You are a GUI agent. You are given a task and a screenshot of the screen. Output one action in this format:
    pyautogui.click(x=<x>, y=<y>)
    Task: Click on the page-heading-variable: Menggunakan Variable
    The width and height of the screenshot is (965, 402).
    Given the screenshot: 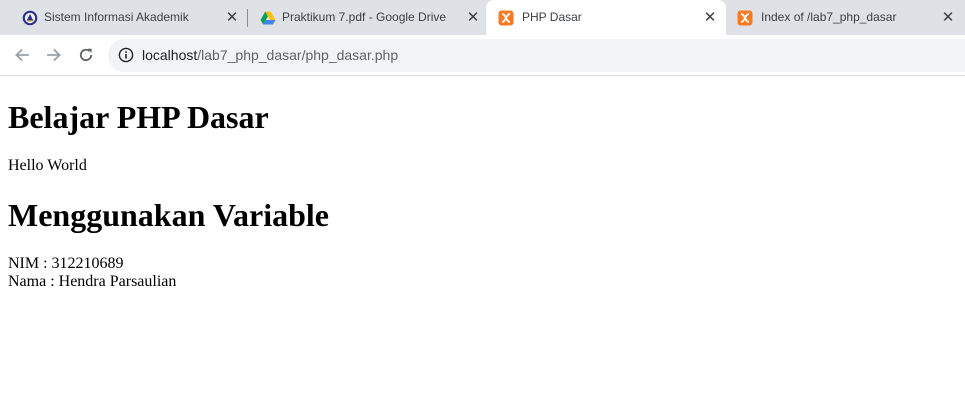 What is the action you would take?
    pyautogui.click(x=168, y=215)
    